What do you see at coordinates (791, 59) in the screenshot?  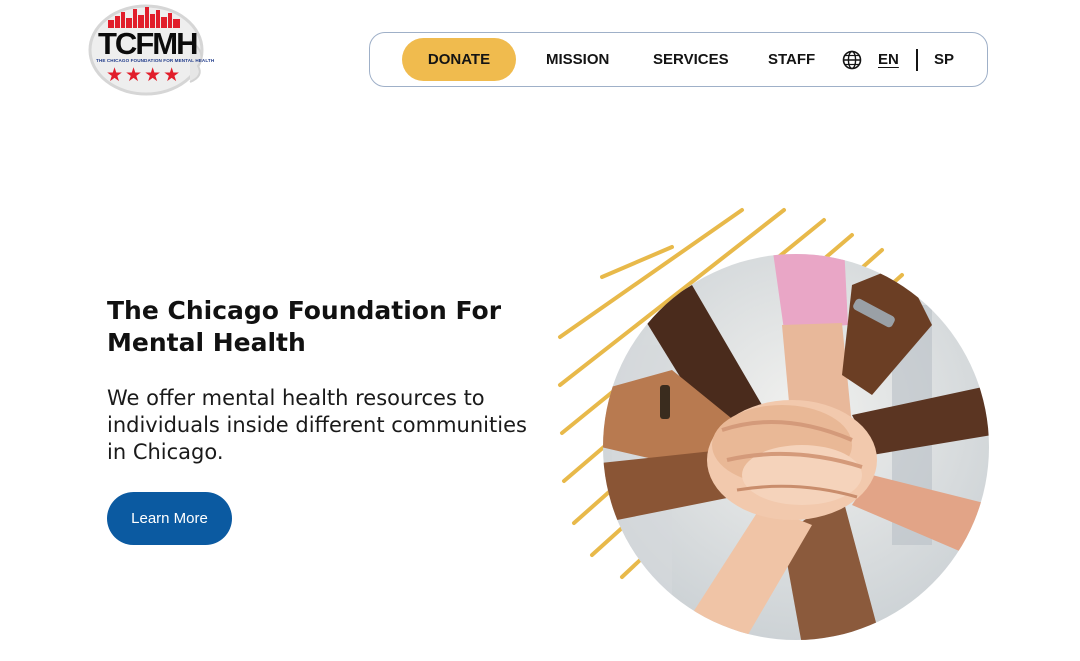 I see `nav-item-staff: STAFF` at bounding box center [791, 59].